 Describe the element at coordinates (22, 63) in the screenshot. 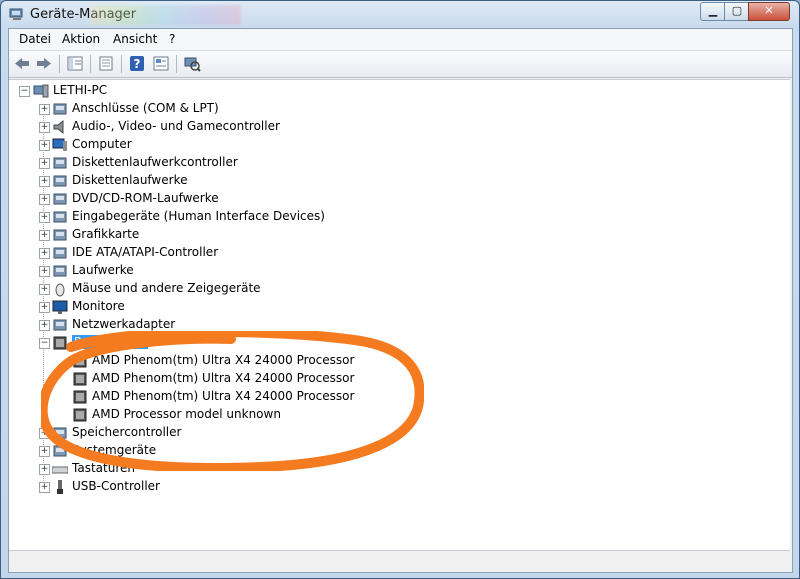

I see `back-icon` at that location.